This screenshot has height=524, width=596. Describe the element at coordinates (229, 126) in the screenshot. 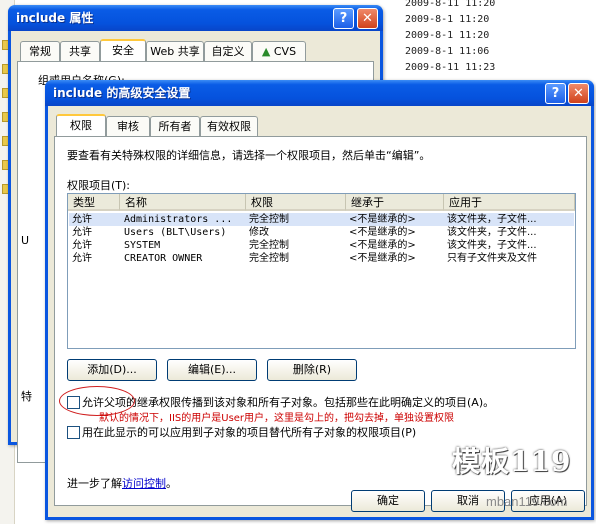

I see `tab-effective-permissions: 有效权限` at that location.